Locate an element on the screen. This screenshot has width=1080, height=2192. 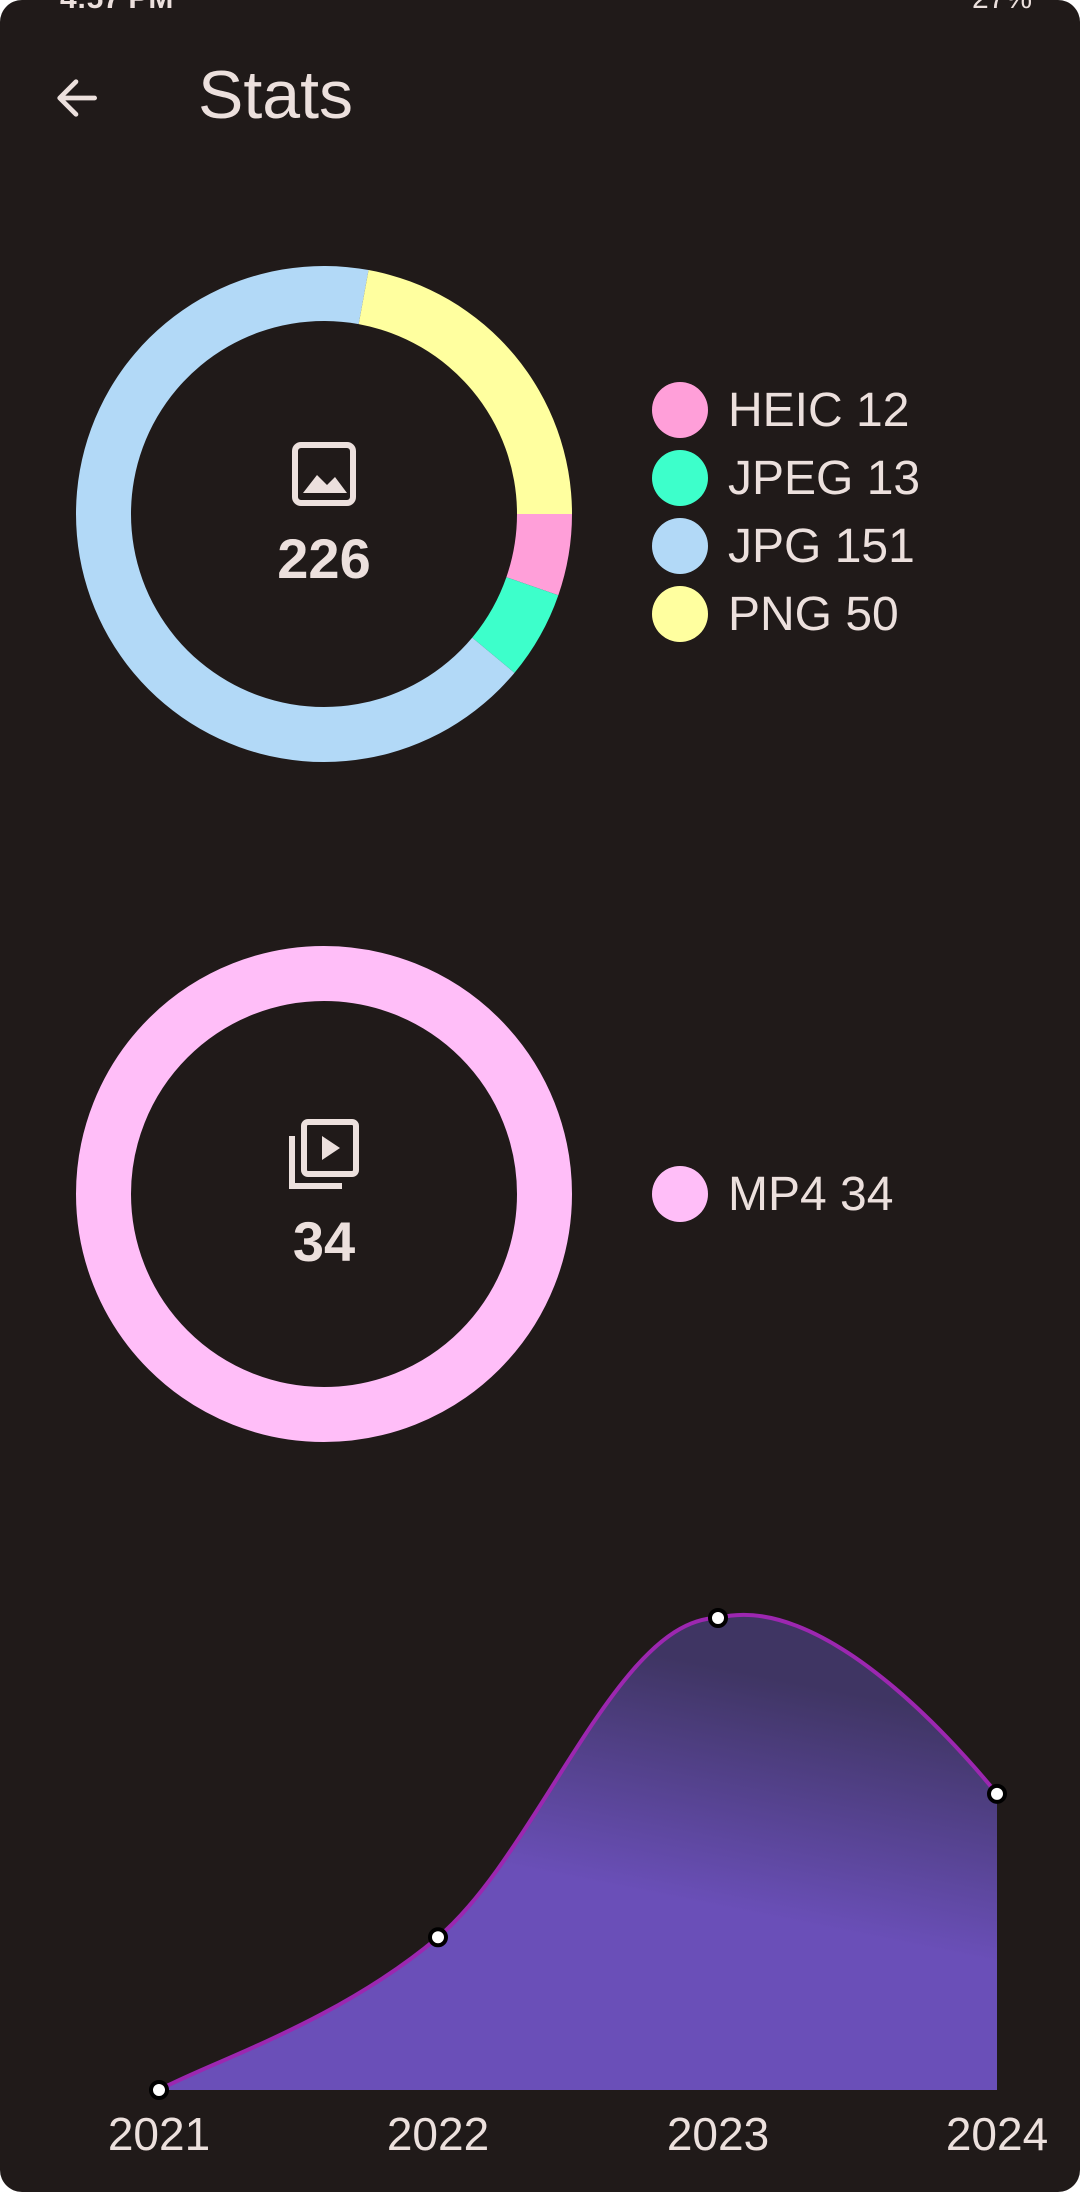
images-donut-svg is located at coordinates (323, 514).